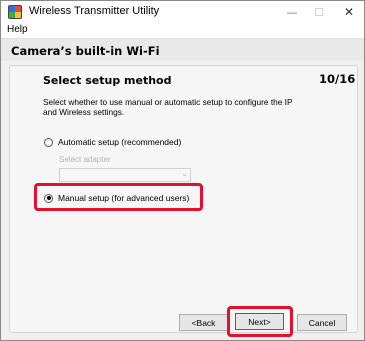 This screenshot has width=365, height=341. What do you see at coordinates (184, 173) in the screenshot?
I see `chevron-down-icon: ⌄` at bounding box center [184, 173].